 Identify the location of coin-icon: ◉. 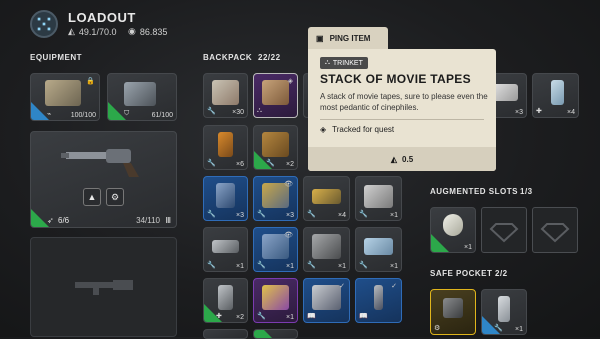
(132, 31).